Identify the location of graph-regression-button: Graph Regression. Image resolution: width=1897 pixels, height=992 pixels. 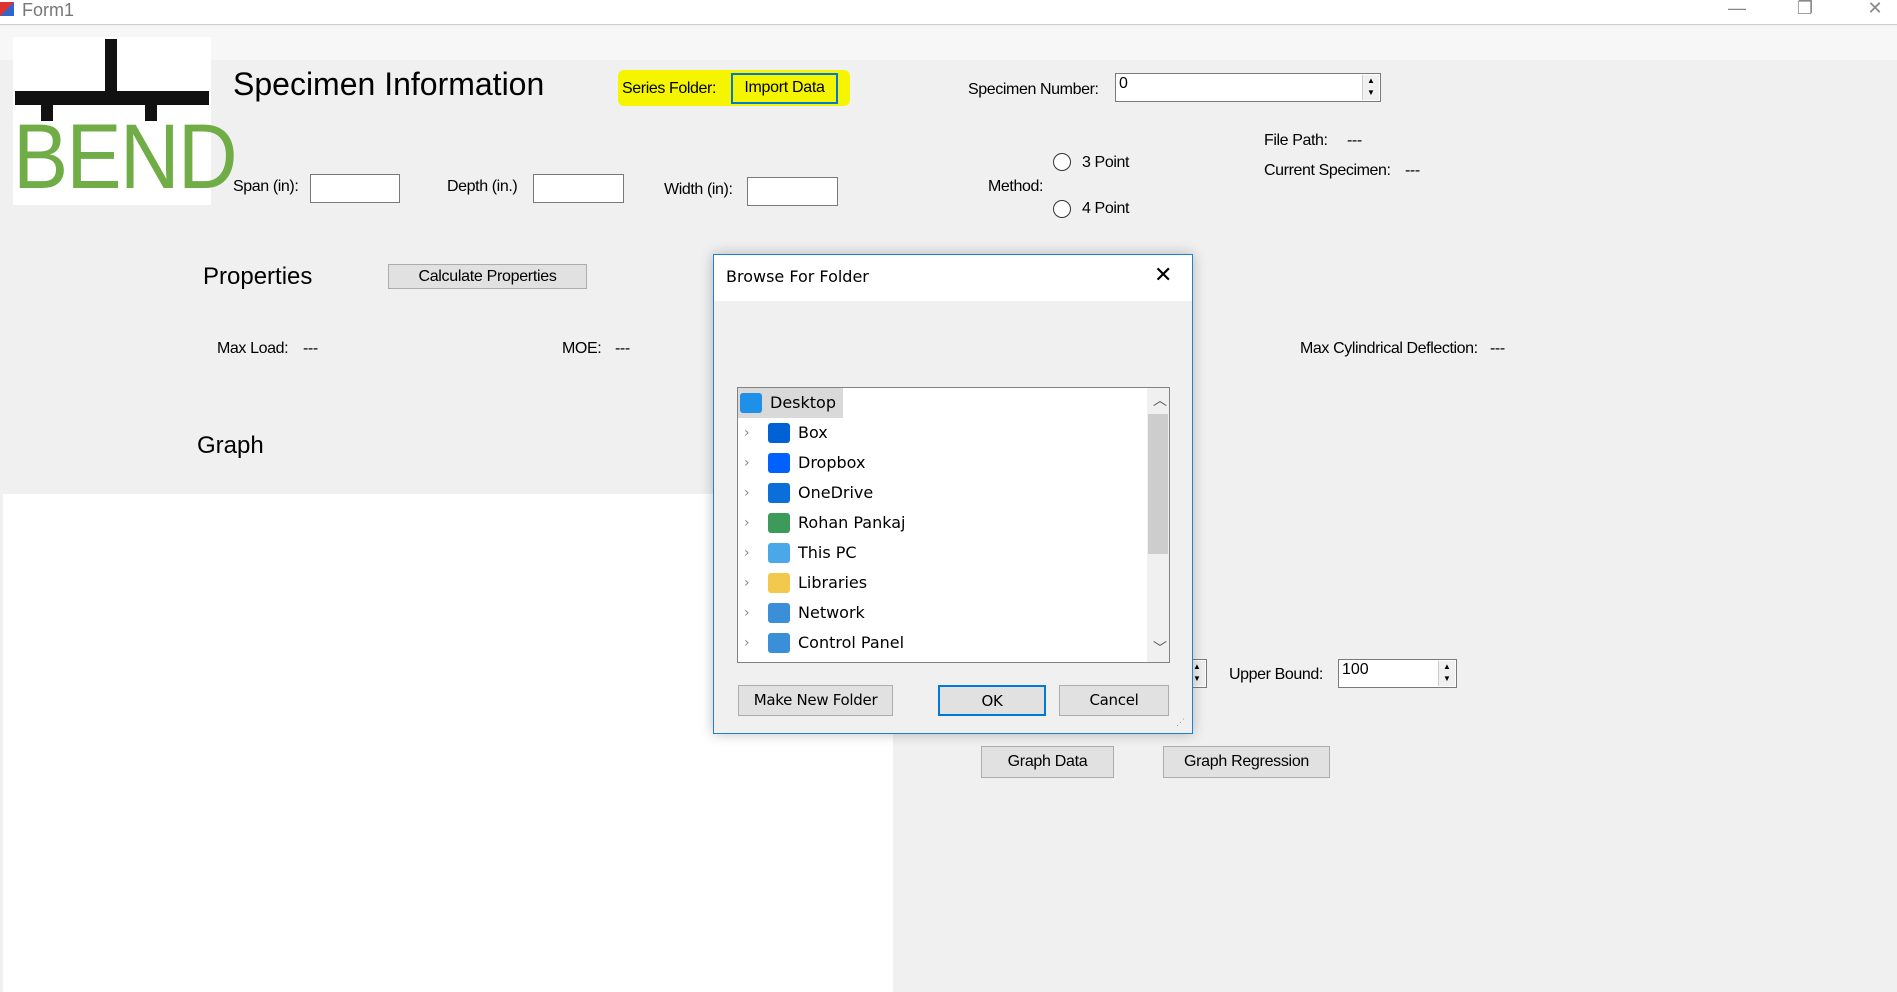
(1246, 762).